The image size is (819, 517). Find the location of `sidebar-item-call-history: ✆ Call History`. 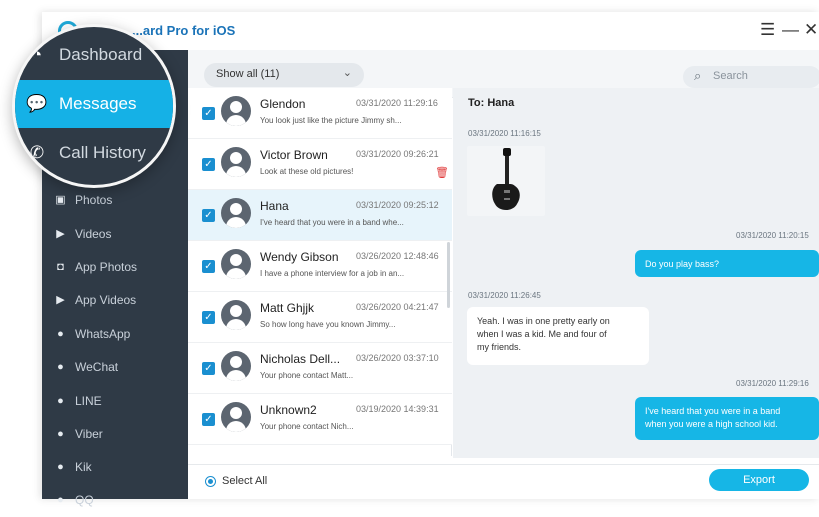

sidebar-item-call-history: ✆ Call History is located at coordinates (94, 153).